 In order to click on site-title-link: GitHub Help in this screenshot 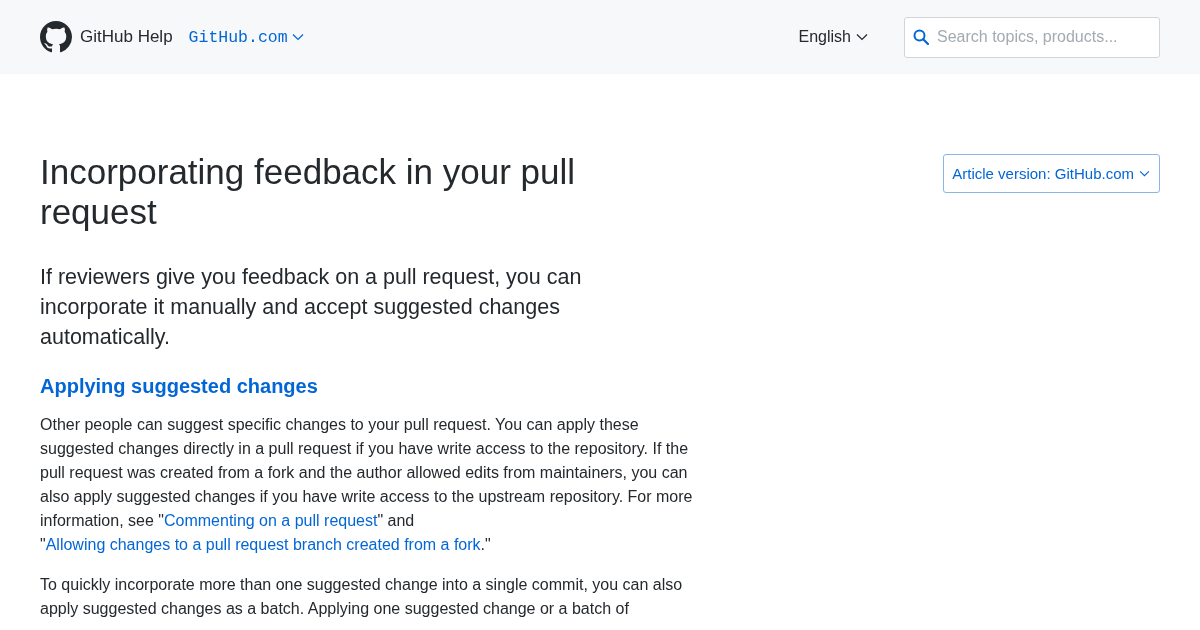, I will do `click(126, 37)`.